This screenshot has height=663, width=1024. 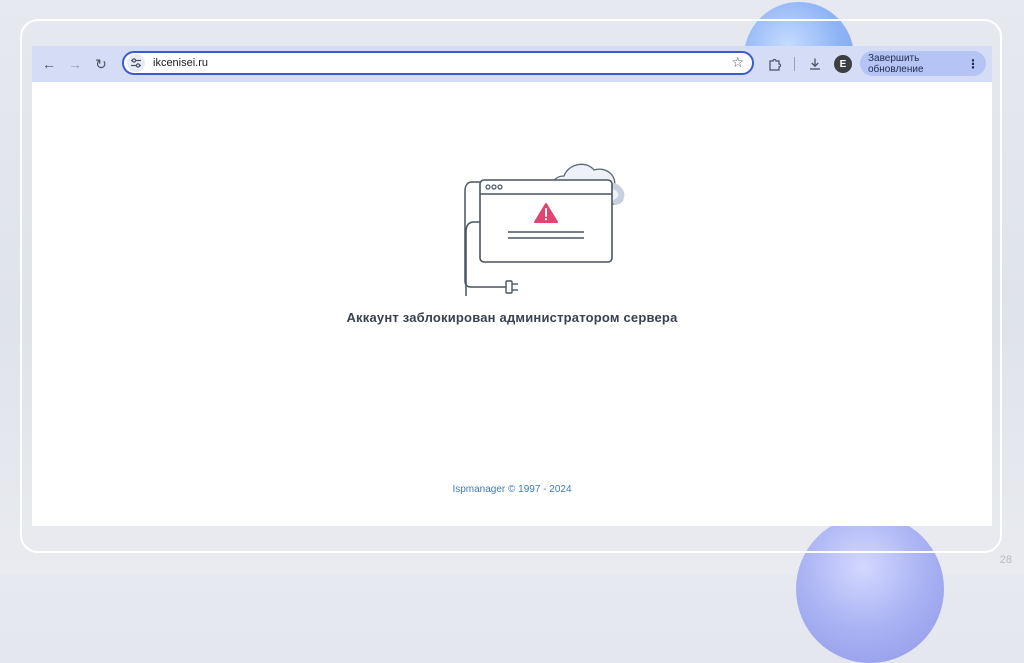 I want to click on back-button: ←, so click(x=49, y=64).